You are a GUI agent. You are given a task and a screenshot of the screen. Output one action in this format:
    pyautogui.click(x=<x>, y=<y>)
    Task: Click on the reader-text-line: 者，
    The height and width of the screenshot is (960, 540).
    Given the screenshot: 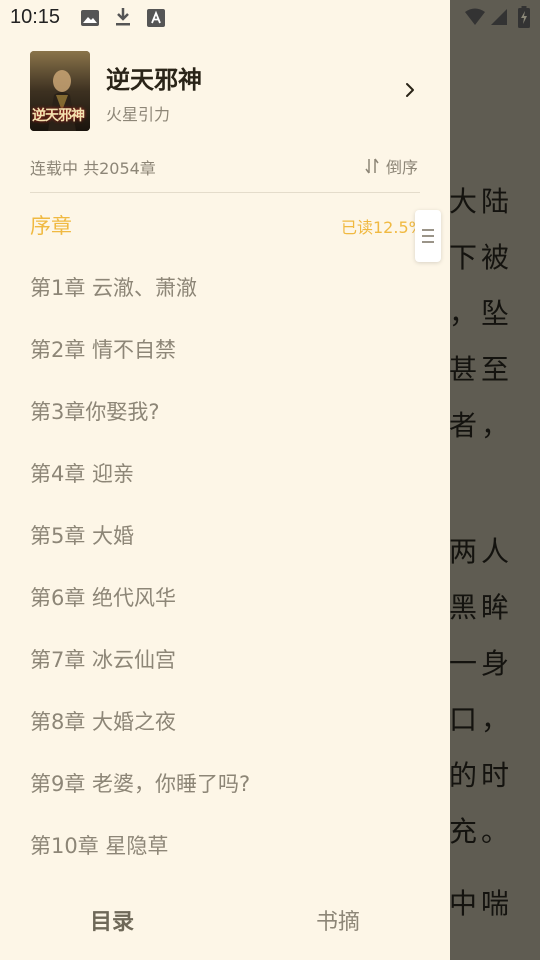 What is the action you would take?
    pyautogui.click(x=481, y=425)
    